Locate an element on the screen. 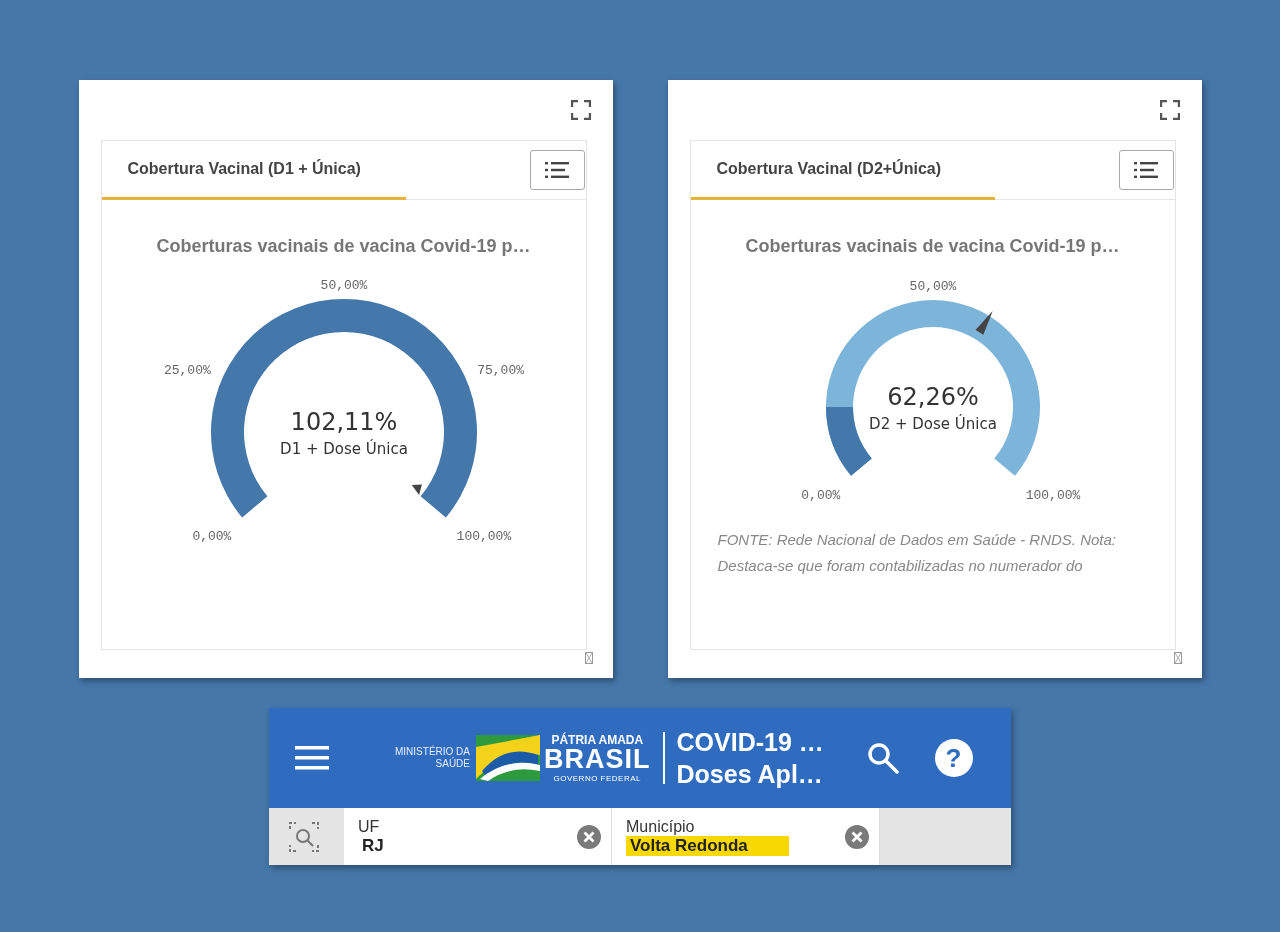 This screenshot has height=932, width=1280. gauge-value: 102,11% is located at coordinates (343, 422).